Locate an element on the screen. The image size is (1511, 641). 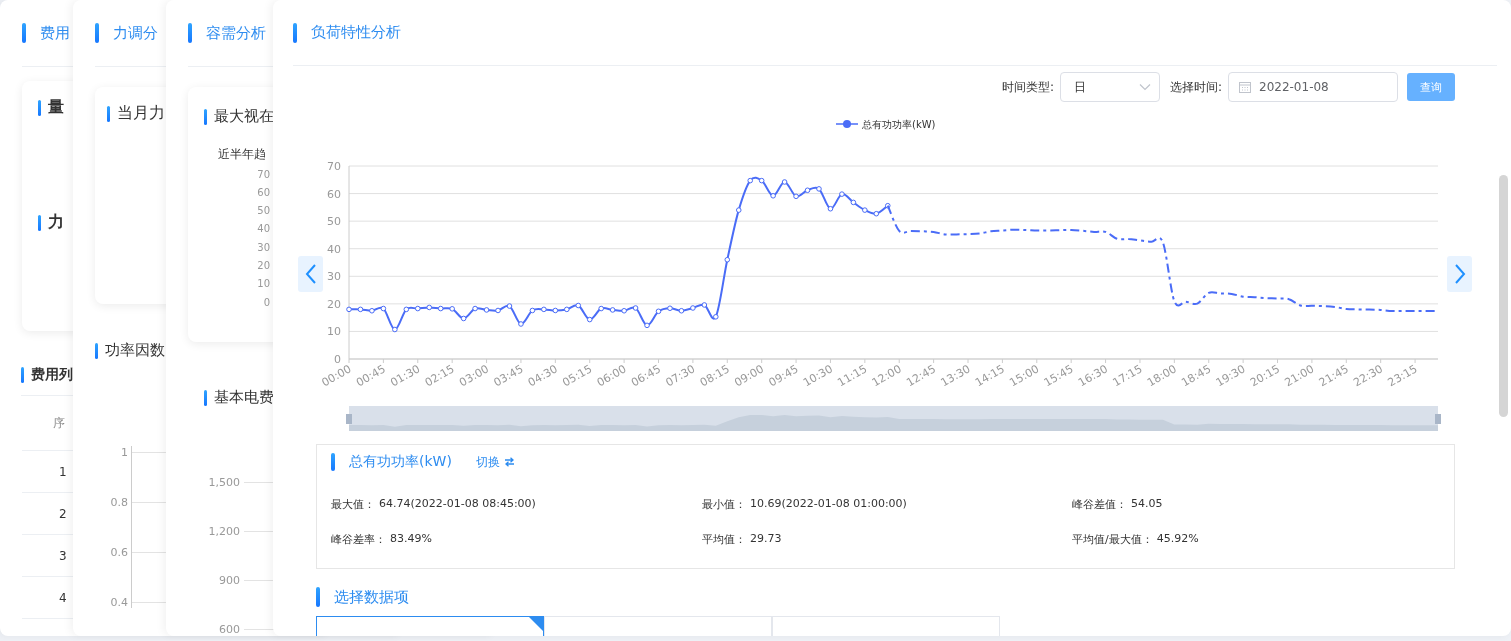
field-label: 选择时间: is located at coordinates (1195, 87).